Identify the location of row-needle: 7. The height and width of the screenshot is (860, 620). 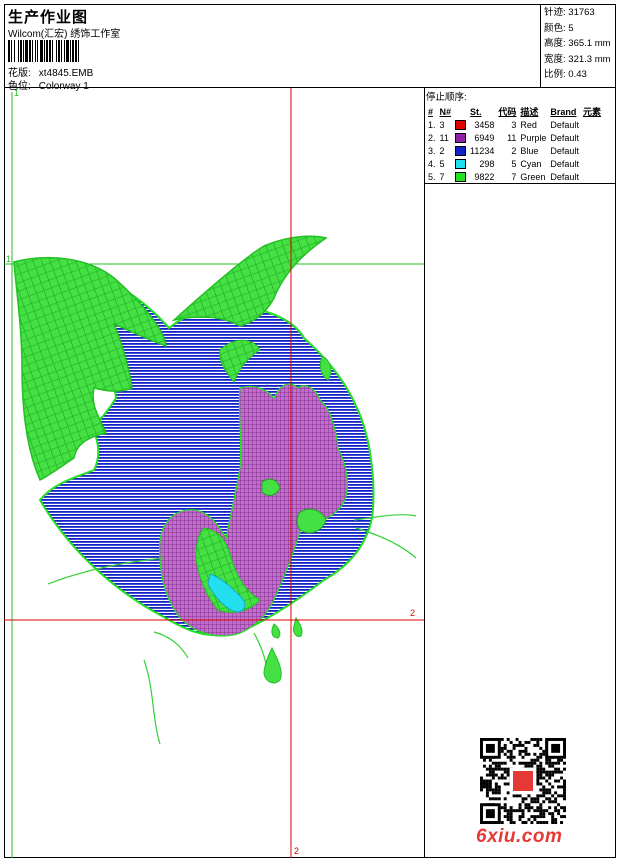
(442, 176).